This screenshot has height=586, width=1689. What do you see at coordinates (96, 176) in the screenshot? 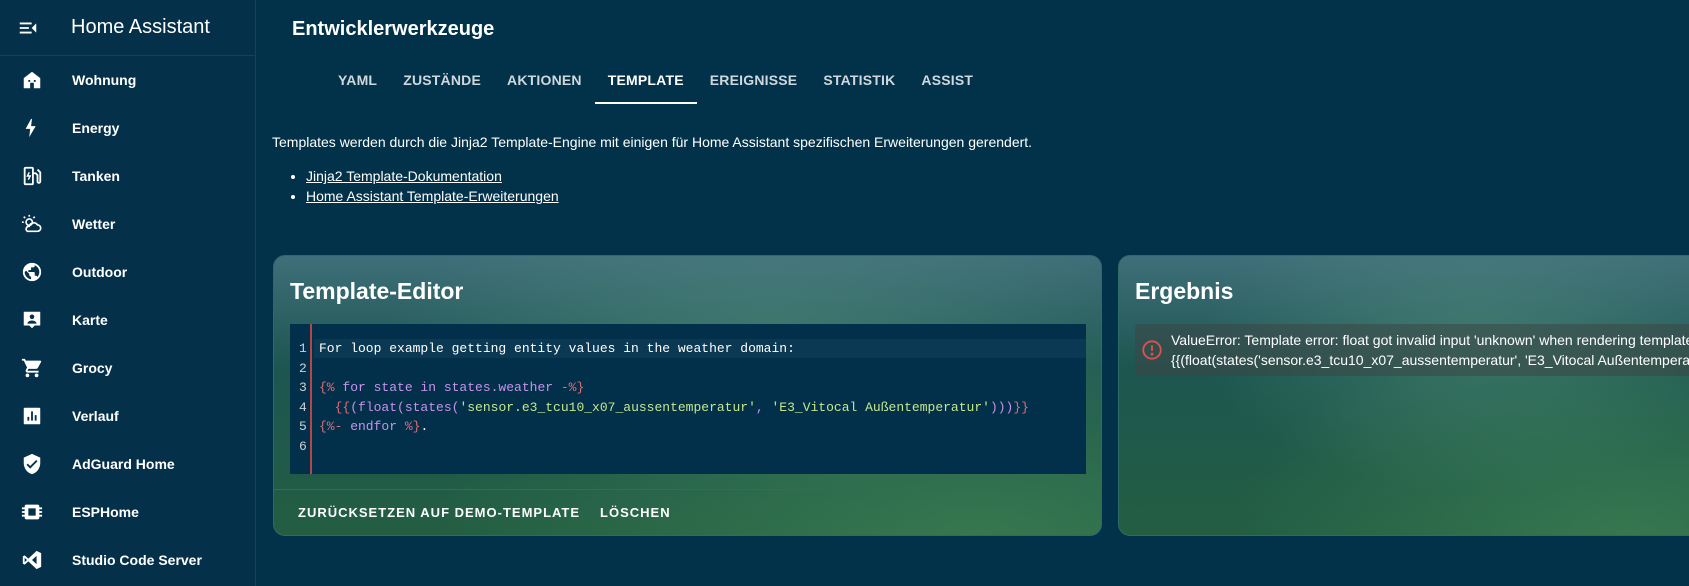
I see `sidebar-item-label: Tanken` at bounding box center [96, 176].